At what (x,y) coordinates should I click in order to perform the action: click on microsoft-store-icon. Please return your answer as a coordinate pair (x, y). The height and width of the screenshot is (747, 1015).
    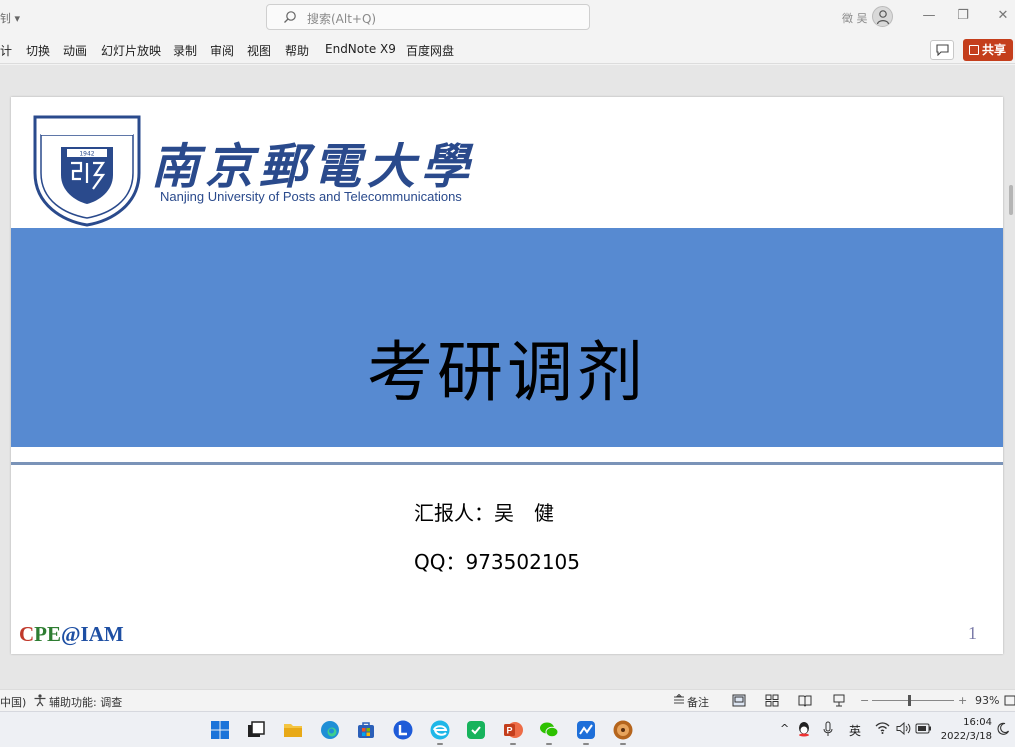
    Looking at the image, I should click on (366, 730).